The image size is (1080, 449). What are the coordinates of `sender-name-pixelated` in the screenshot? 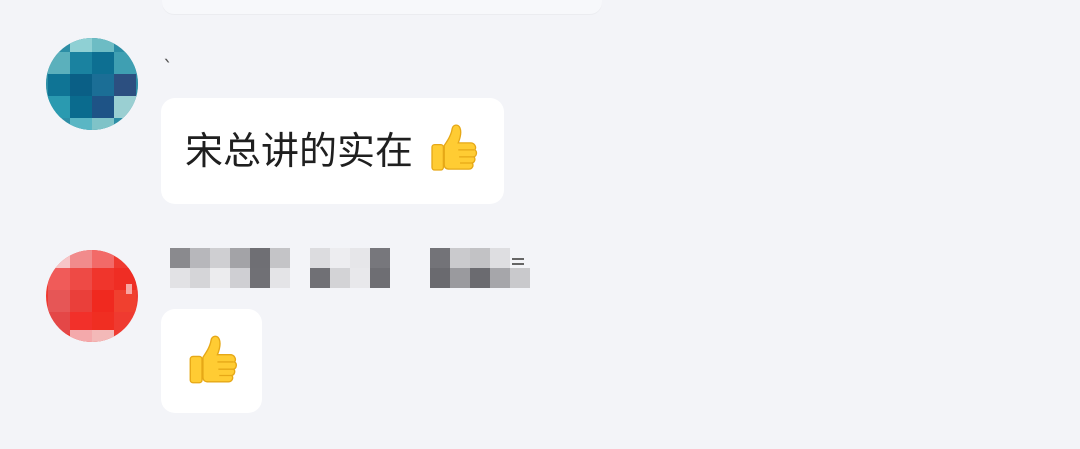 It's located at (353, 269).